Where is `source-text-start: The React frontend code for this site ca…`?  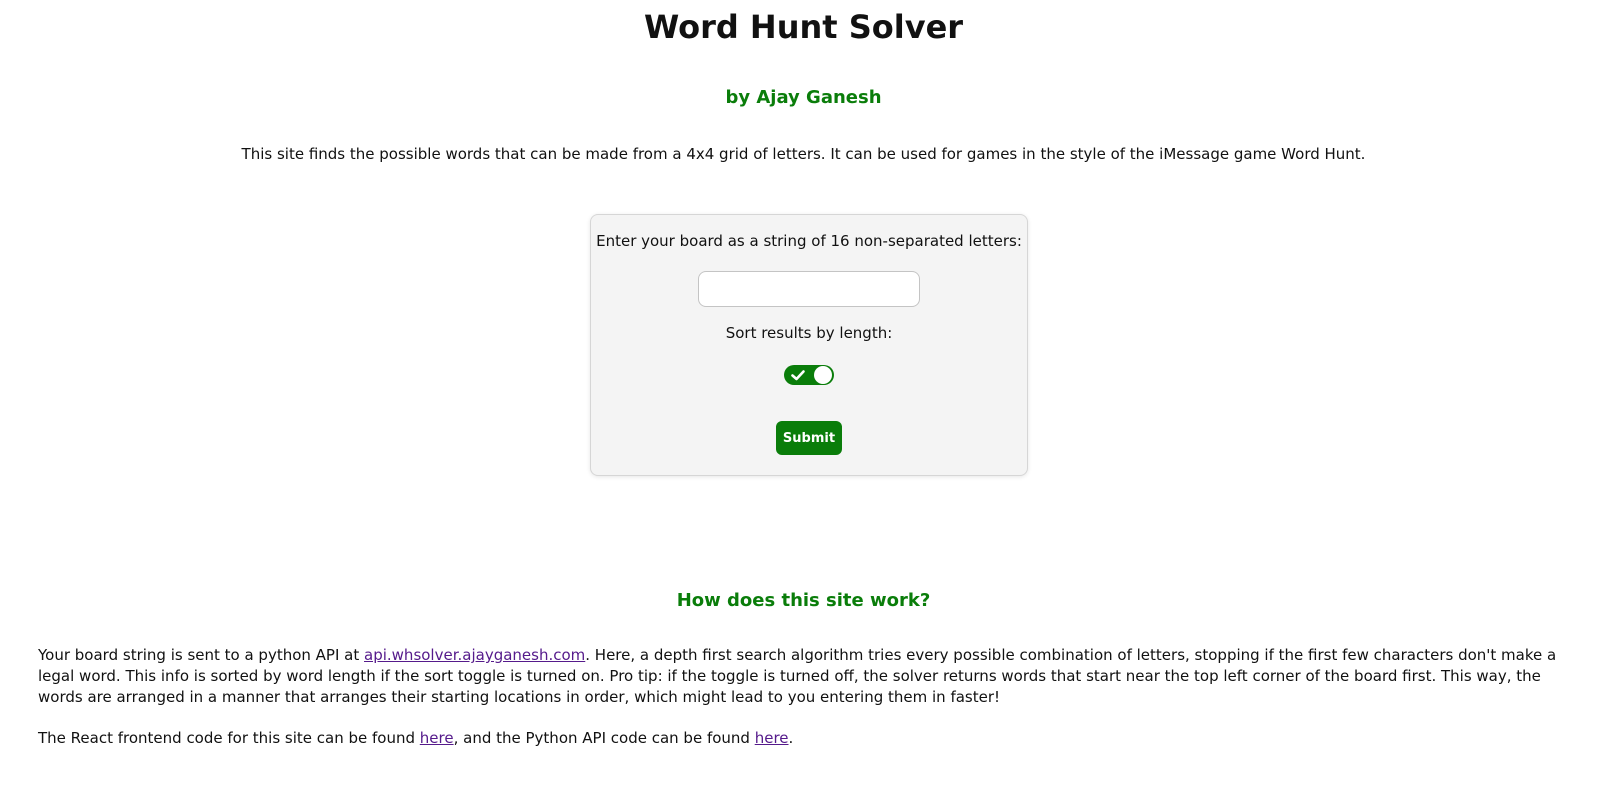 source-text-start: The React frontend code for this site ca… is located at coordinates (229, 738).